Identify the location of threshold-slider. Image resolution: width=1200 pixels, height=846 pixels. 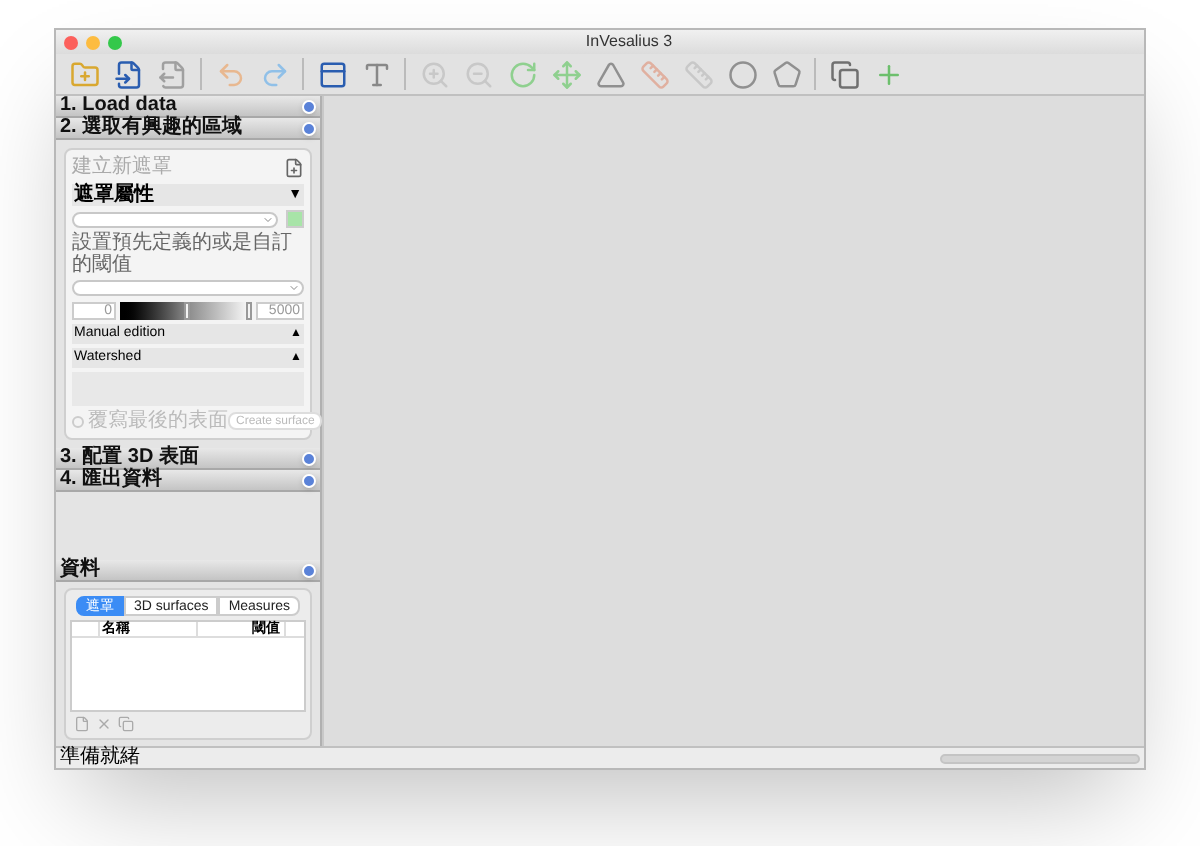
(186, 310).